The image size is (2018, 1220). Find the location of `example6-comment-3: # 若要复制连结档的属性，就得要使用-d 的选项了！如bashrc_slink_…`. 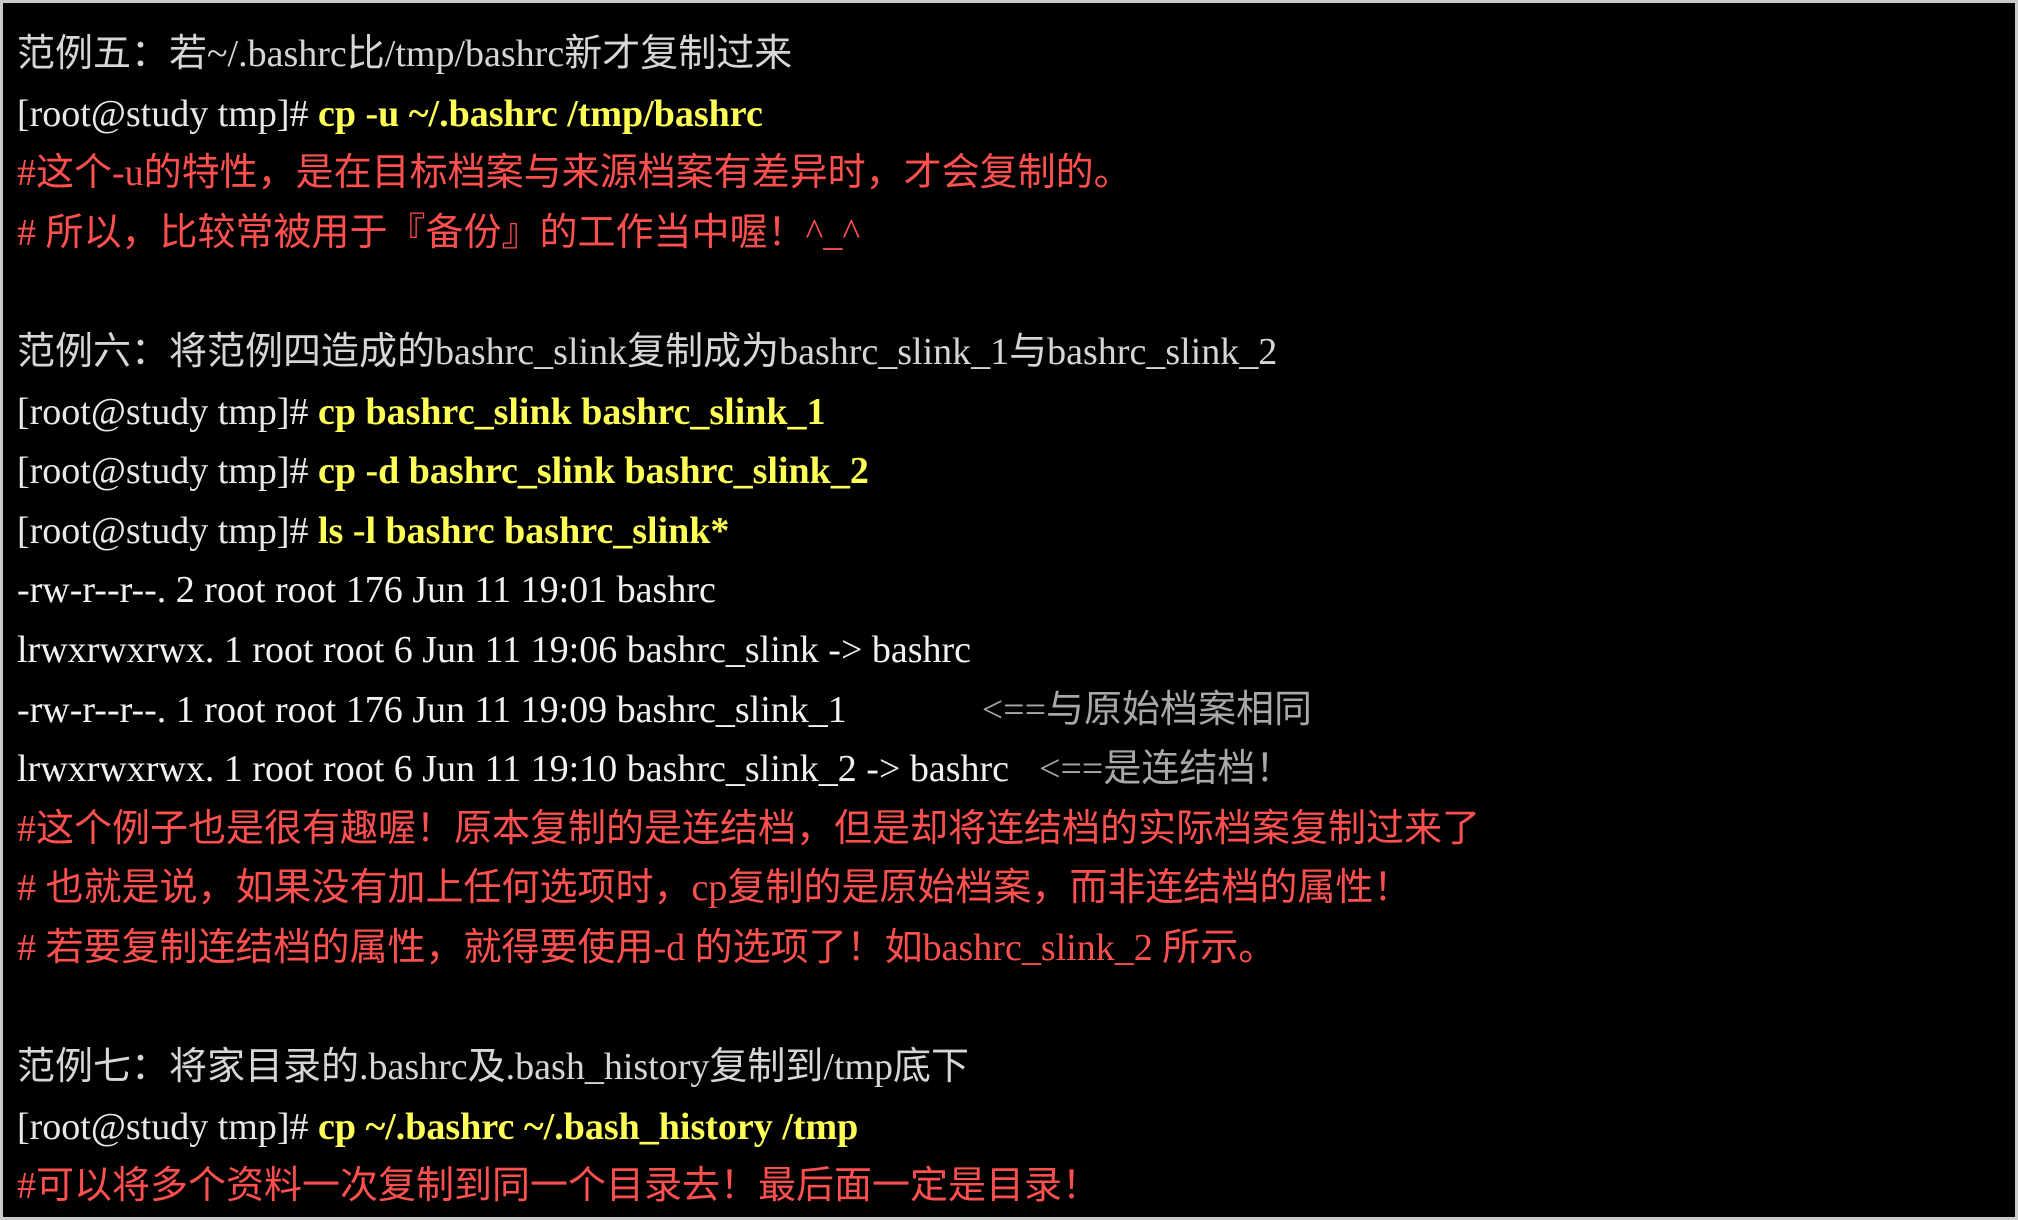

example6-comment-3: # 若要复制连结档的属性，就得要使用-d 的选项了！如bashrc_slink_… is located at coordinates (647, 947).